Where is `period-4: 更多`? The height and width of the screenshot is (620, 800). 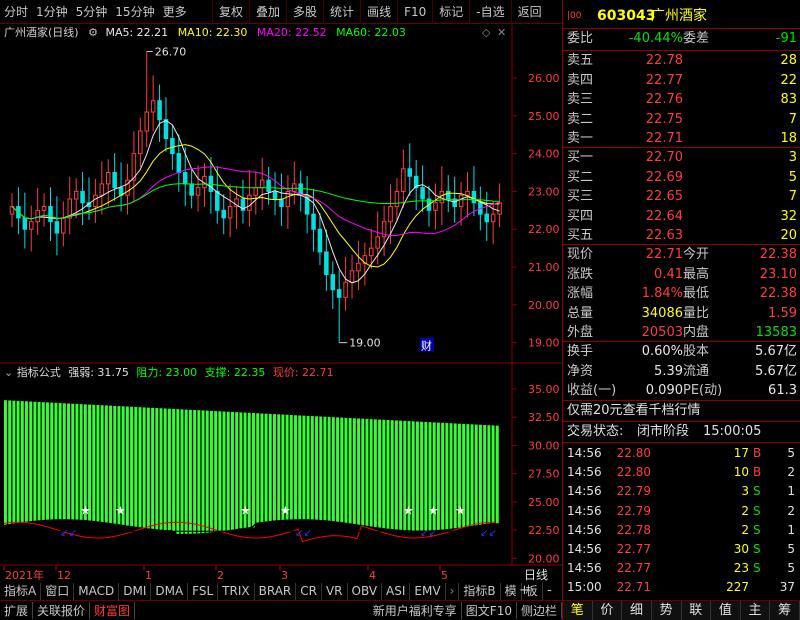 period-4: 更多 is located at coordinates (175, 12).